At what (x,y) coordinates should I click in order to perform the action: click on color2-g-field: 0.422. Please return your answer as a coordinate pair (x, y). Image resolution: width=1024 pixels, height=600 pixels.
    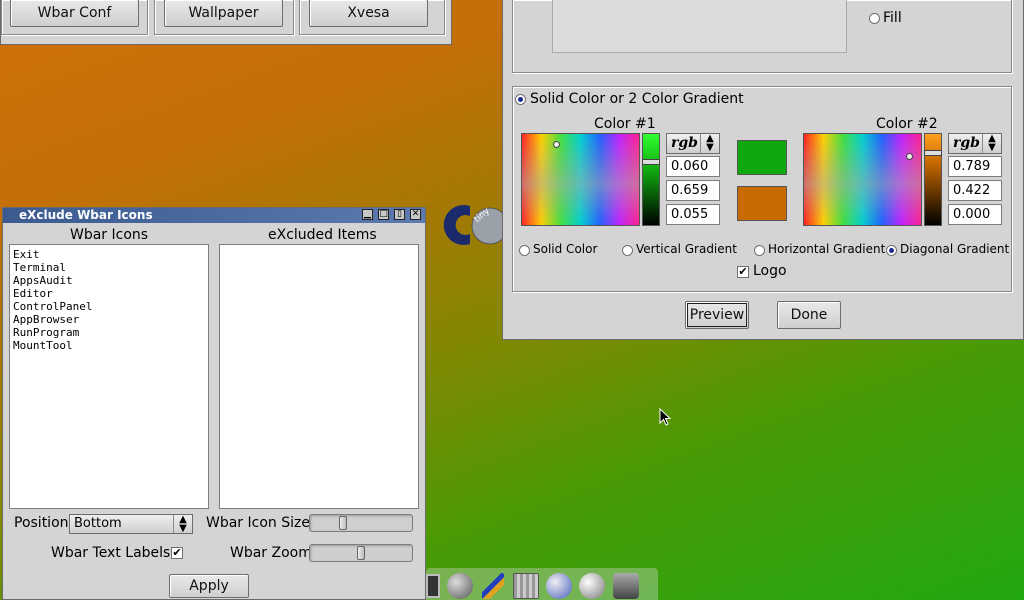
    Looking at the image, I should click on (975, 190).